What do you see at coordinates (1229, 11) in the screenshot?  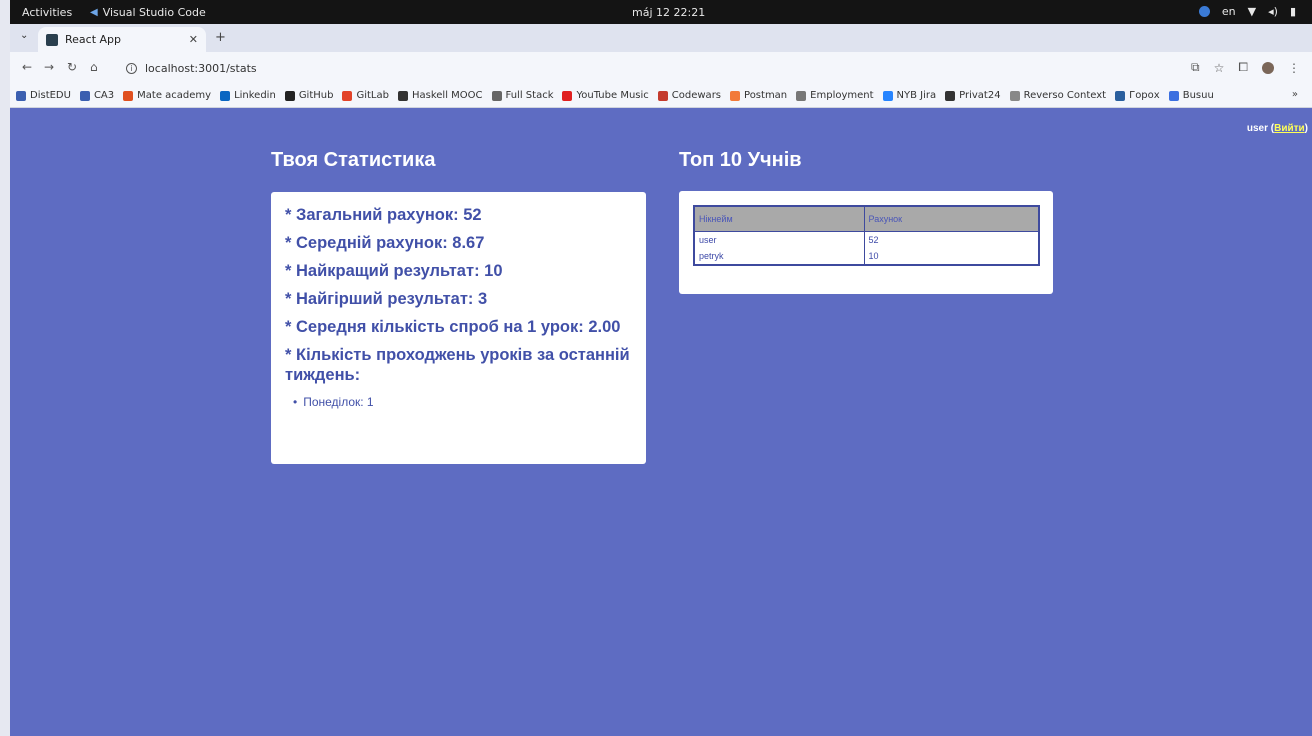 I see `language-indicator: en` at bounding box center [1229, 11].